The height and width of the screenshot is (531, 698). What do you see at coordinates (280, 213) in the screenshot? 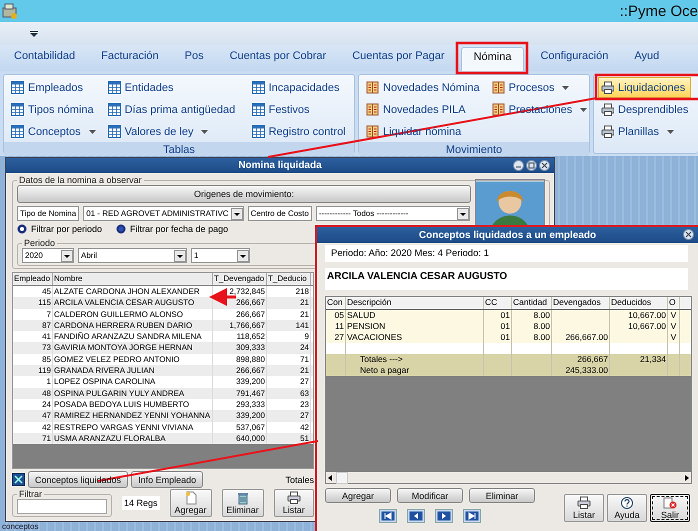
I see `field-label: Centro de Costo` at bounding box center [280, 213].